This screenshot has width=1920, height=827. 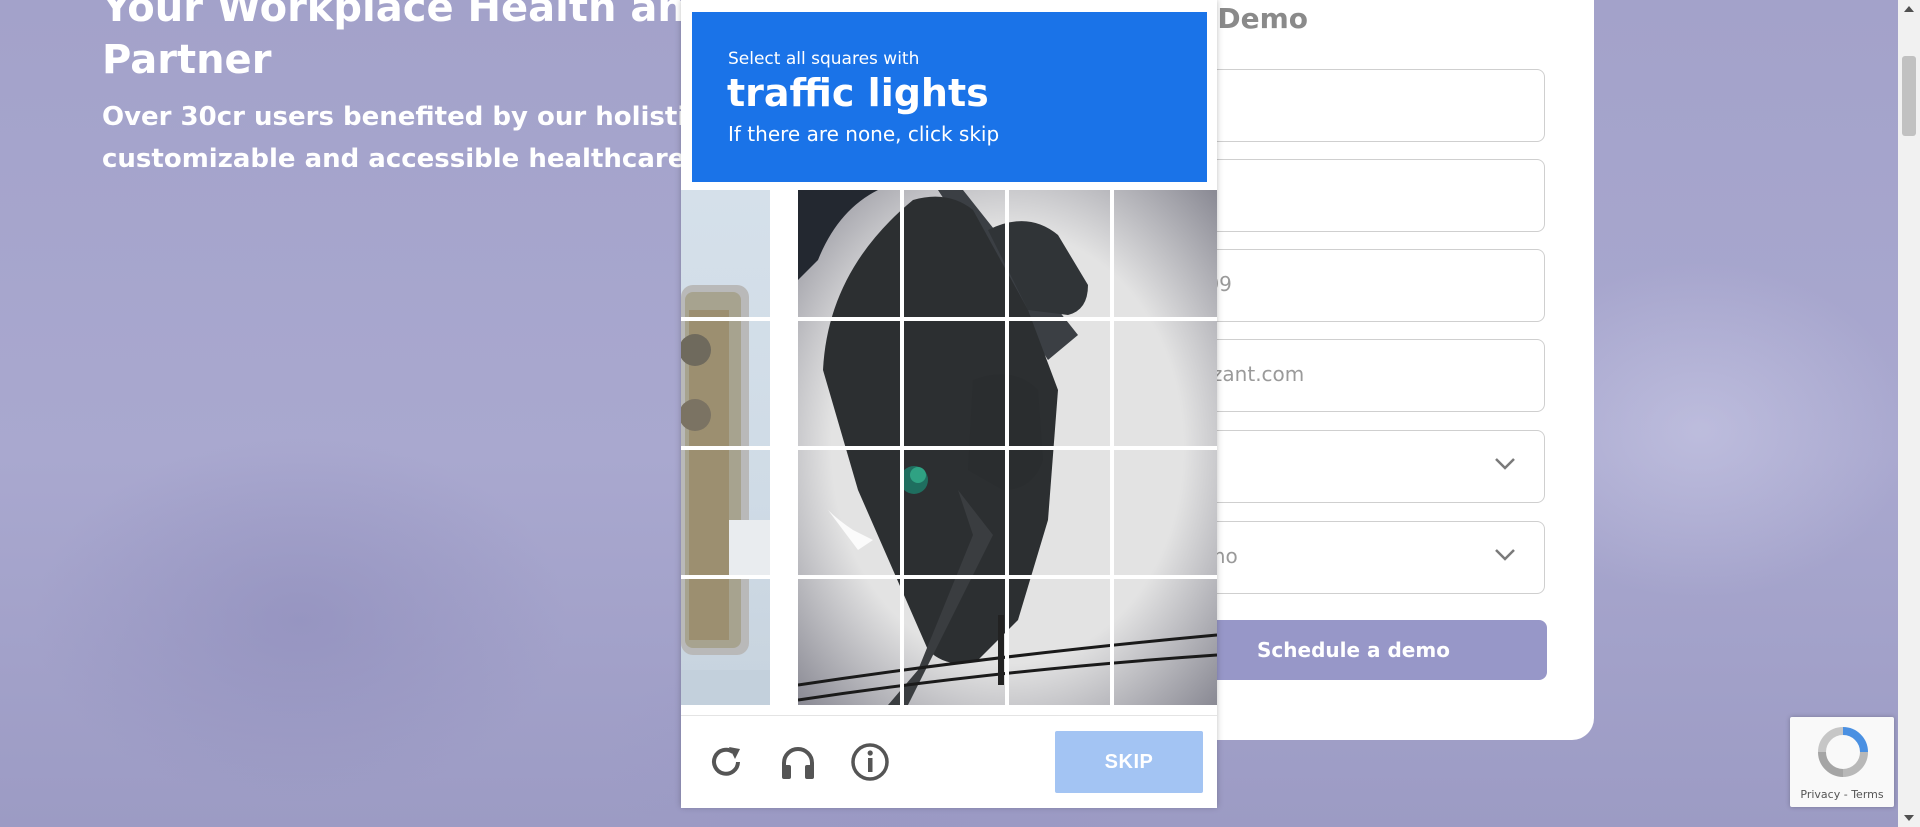 I want to click on recaptcha-badge: Privacy - Terms, so click(x=1842, y=762).